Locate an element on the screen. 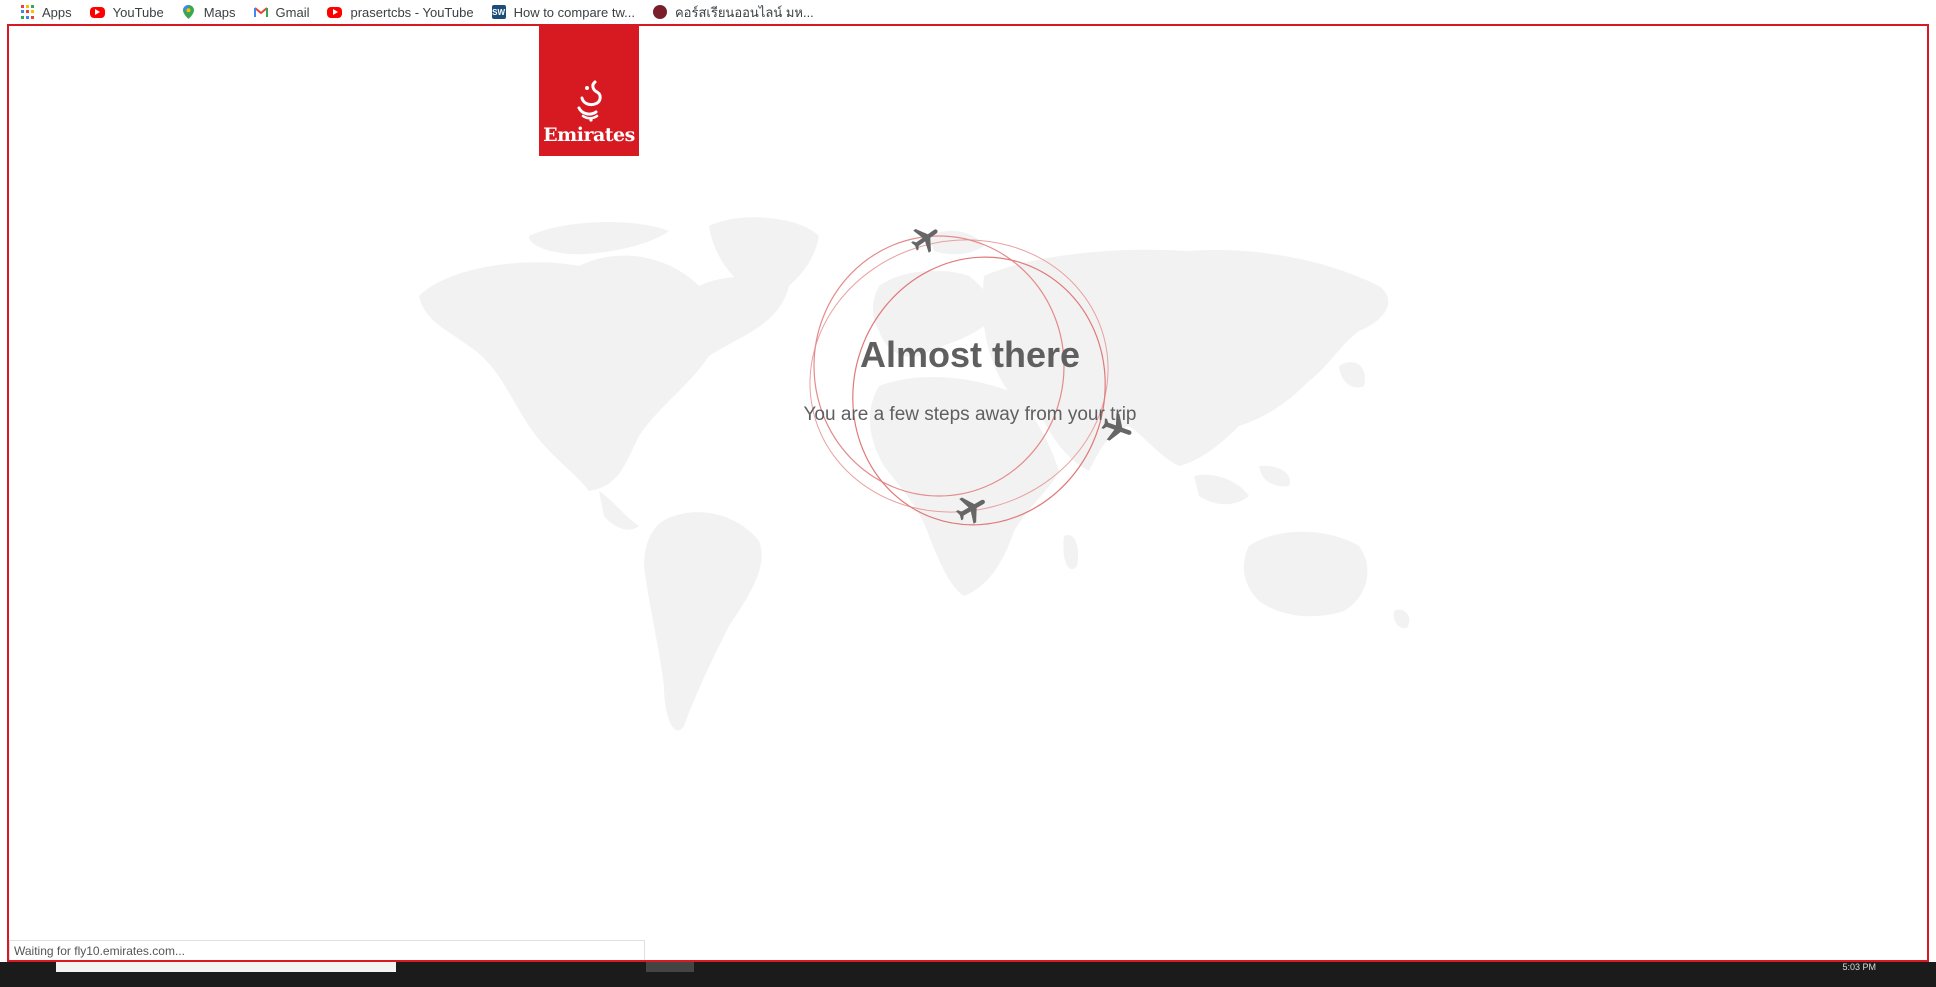 The image size is (1936, 987). bookmark-gmail: Gmail is located at coordinates (281, 12).